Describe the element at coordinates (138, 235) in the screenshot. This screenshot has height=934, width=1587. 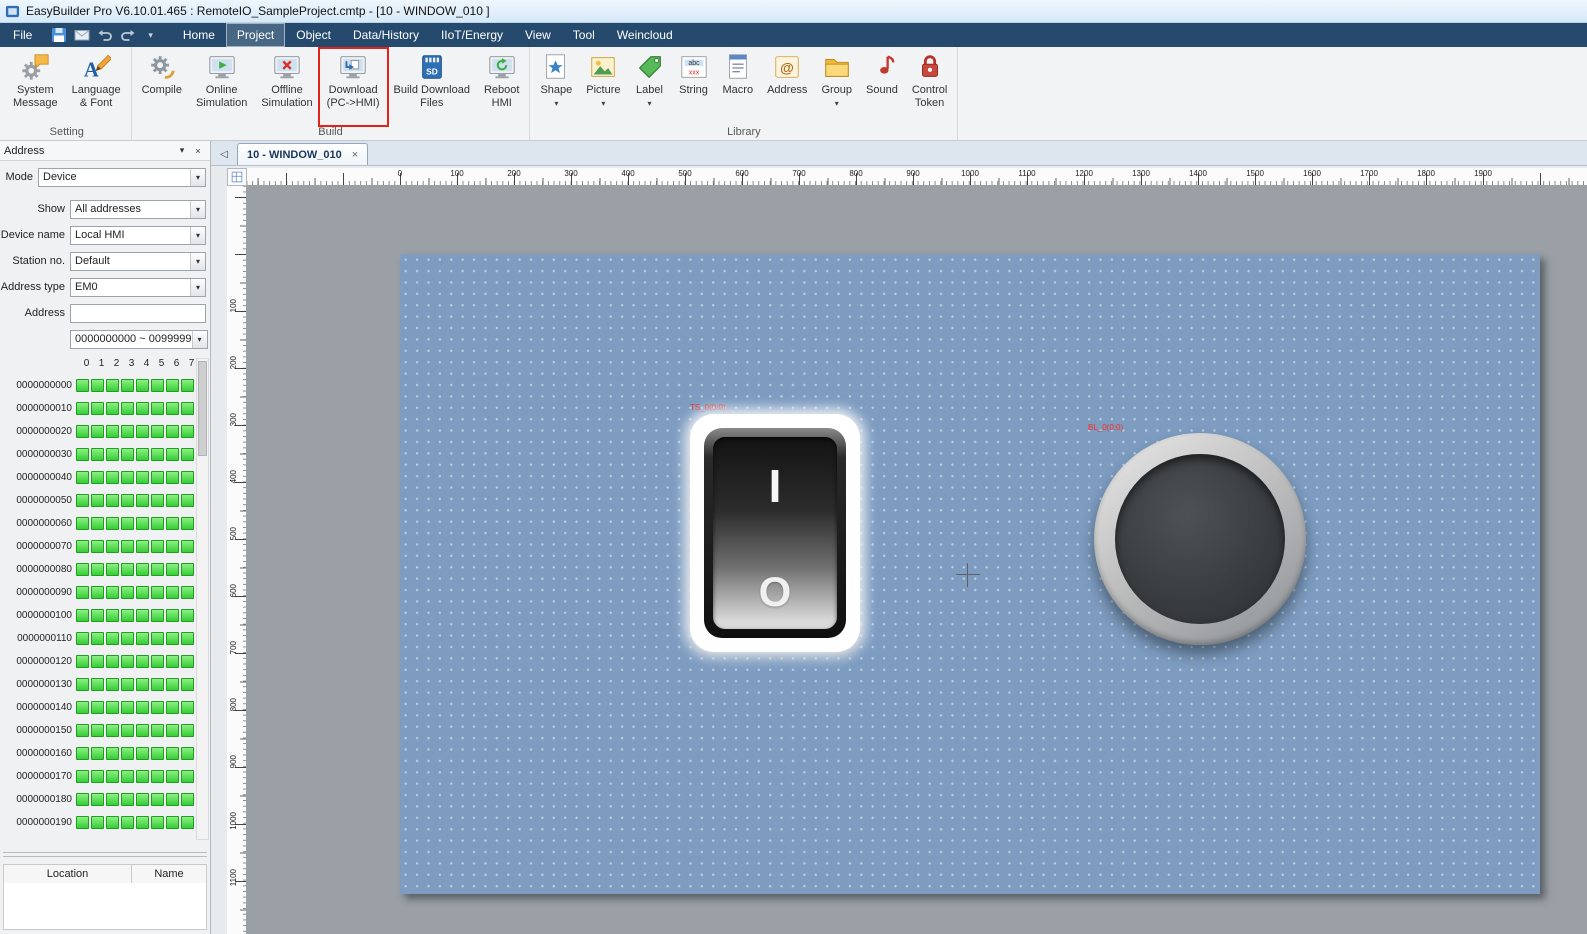
I see `device-name-select: Local HMI ▾` at that location.